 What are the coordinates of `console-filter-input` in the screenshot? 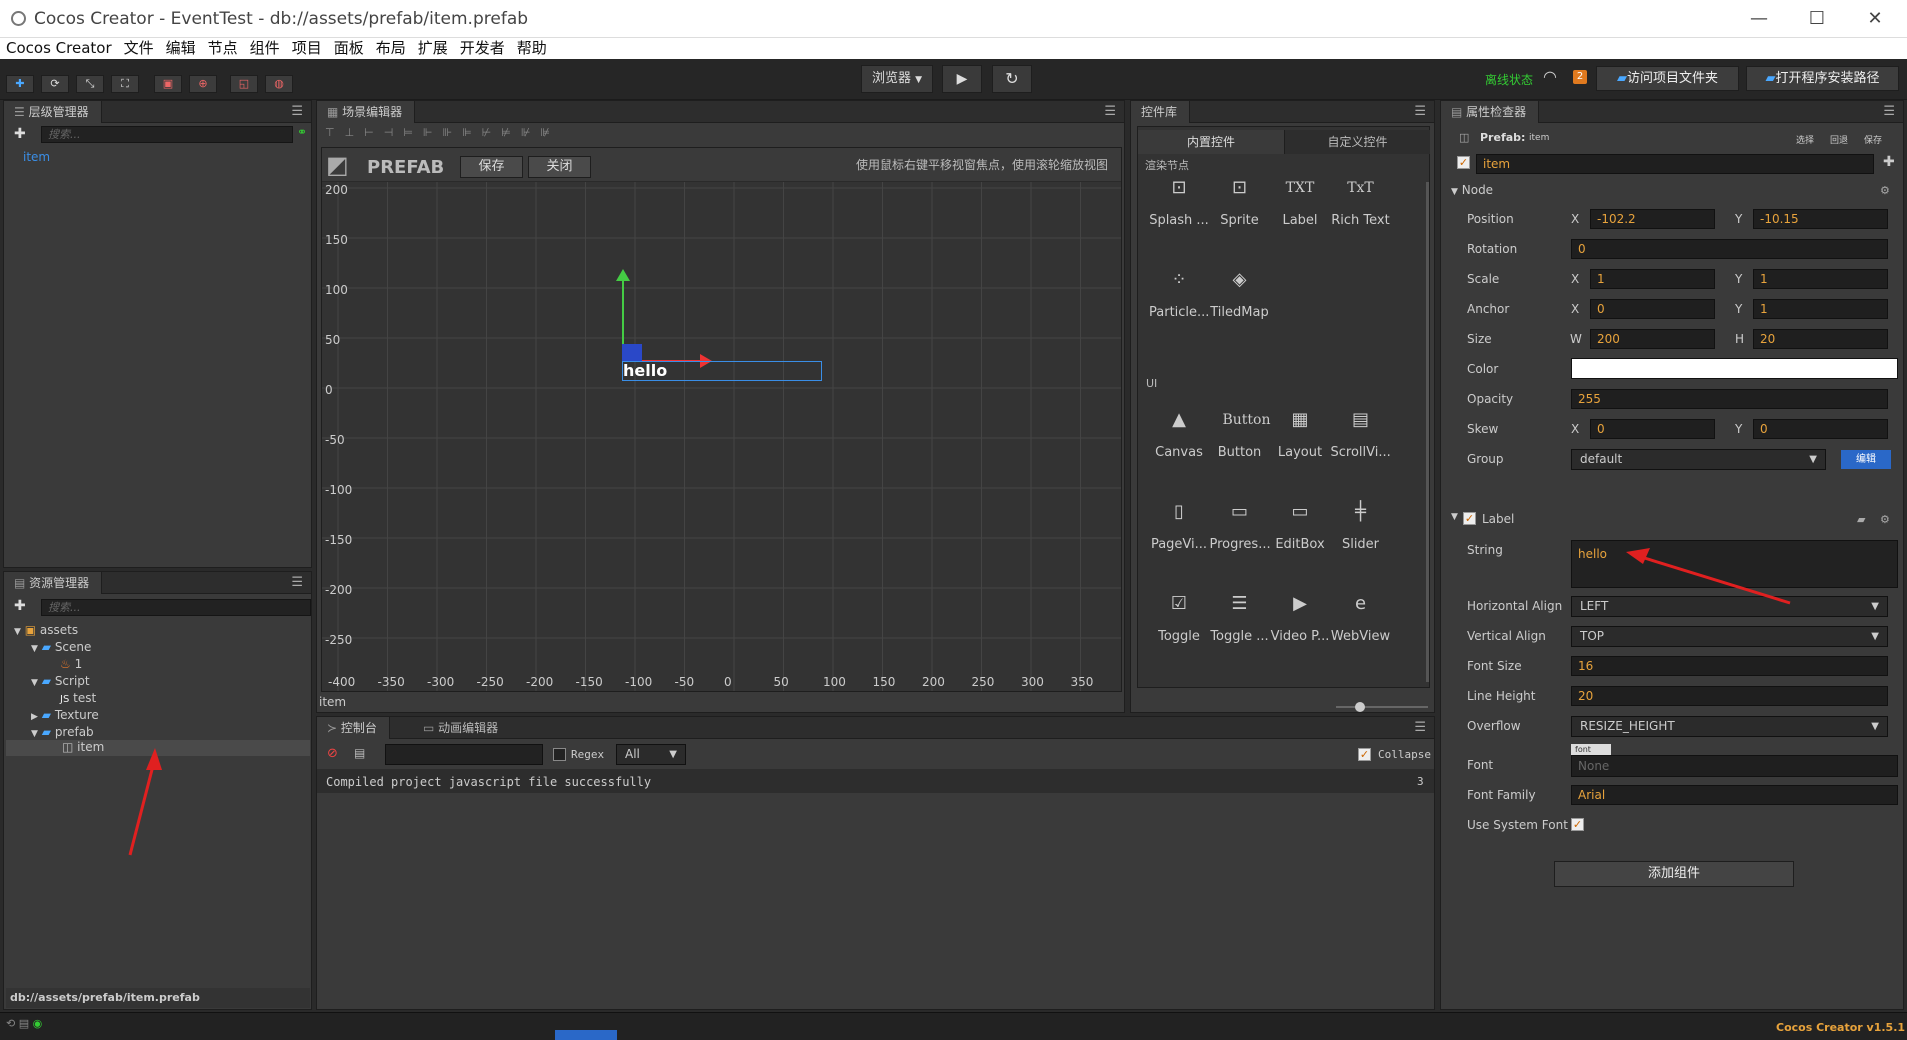 It's located at (464, 754).